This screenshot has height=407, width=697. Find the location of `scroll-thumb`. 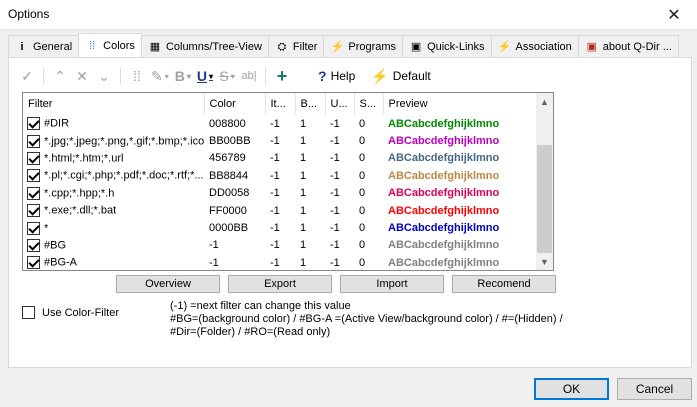

scroll-thumb is located at coordinates (544, 199).